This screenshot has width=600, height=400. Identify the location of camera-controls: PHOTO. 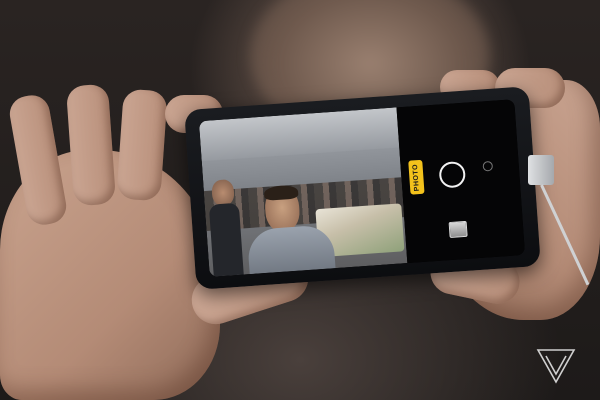
(461, 181).